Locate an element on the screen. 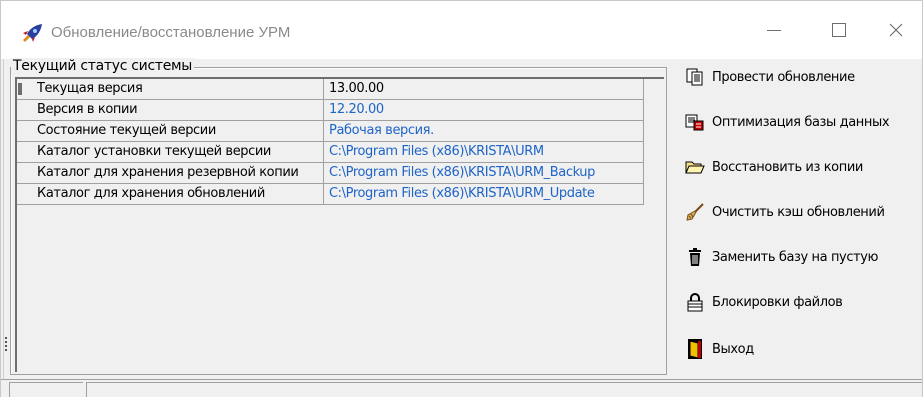 Image resolution: width=923 pixels, height=397 pixels. clear-cache-button-label: Очистить кэш обновлений is located at coordinates (798, 212).